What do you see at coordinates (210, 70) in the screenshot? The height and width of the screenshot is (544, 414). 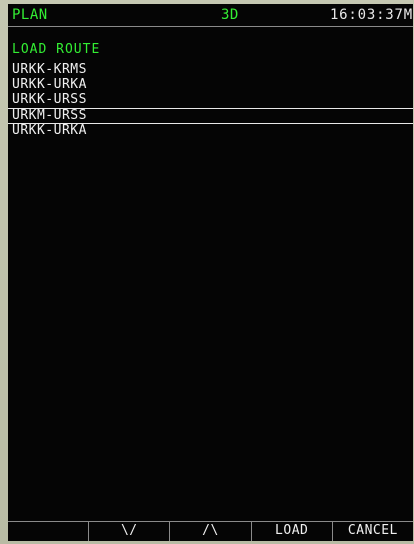 I see `route-item: URKK-KRMS` at bounding box center [210, 70].